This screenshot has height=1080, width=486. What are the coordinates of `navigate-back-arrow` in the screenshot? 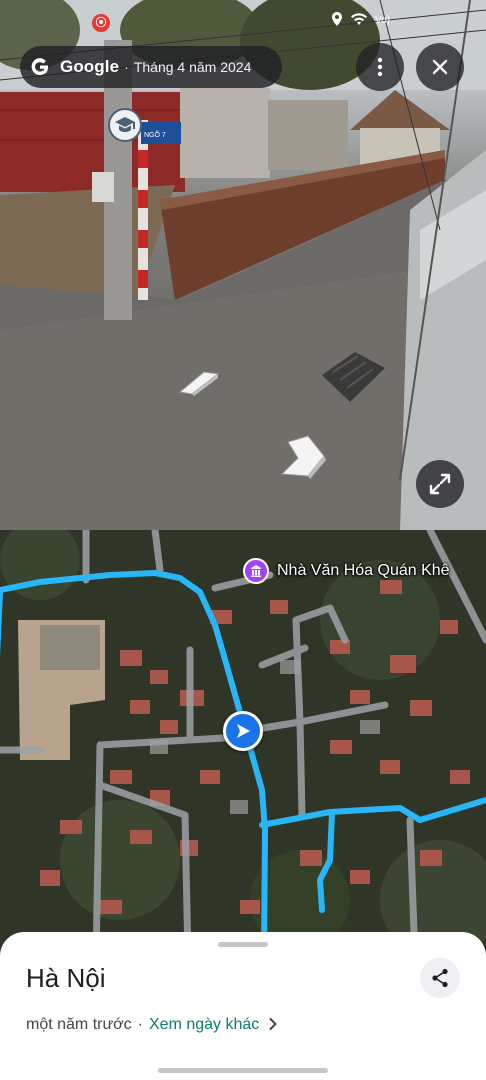 It's located at (199, 382).